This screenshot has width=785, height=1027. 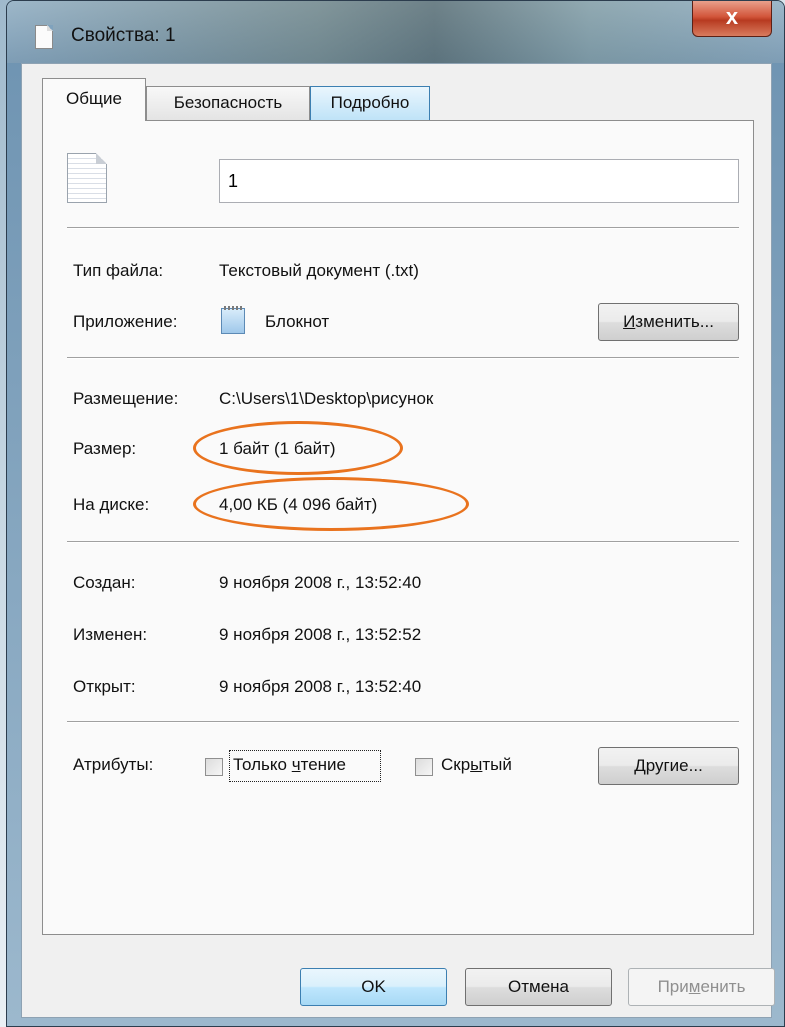 I want to click on title-bar: Свойства: 1 x, so click(x=395, y=32).